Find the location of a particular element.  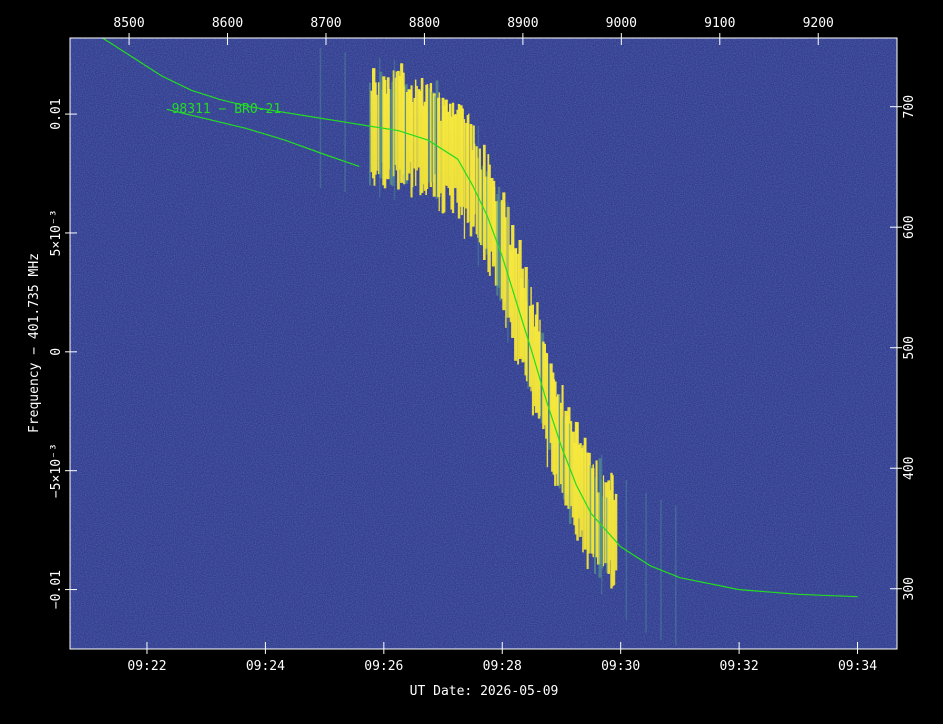

x-top-tick-label: 9200 is located at coordinates (818, 23).